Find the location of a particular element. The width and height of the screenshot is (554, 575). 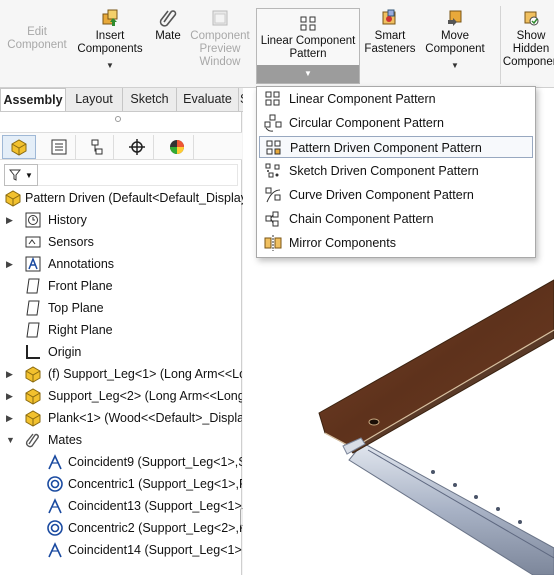

command-manager-tabs: Assembly Layout Sketch Evaluate SO is located at coordinates (130, 100).